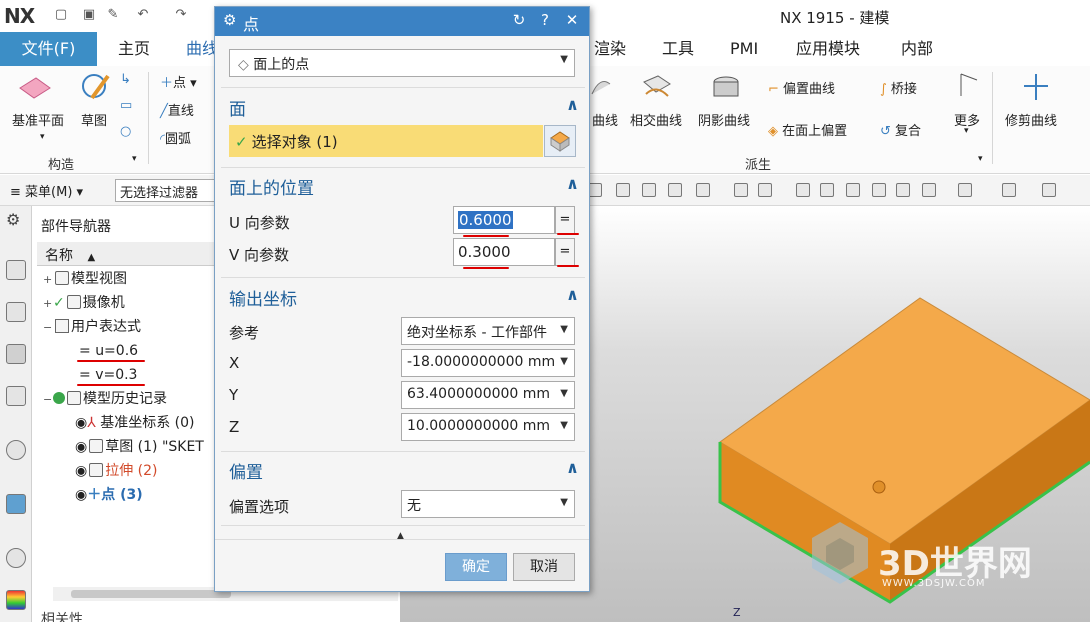 The width and height of the screenshot is (1090, 622). What do you see at coordinates (113, 15) in the screenshot?
I see `edit-icon: ✎` at bounding box center [113, 15].